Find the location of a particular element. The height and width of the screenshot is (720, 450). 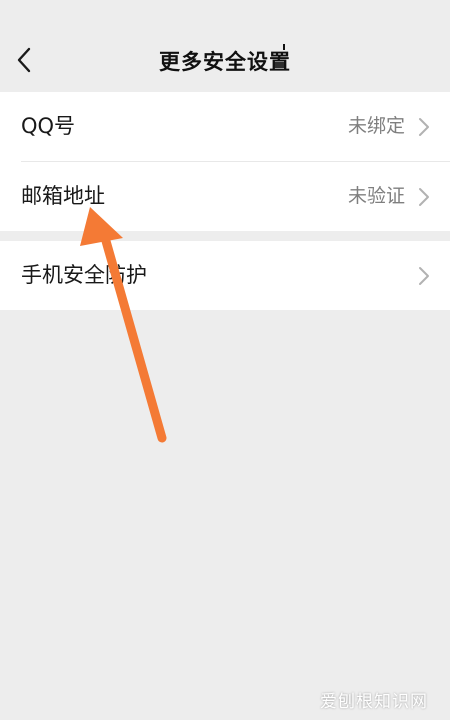

settings-row-email: 邮箱地址 未验证 is located at coordinates (225, 196).